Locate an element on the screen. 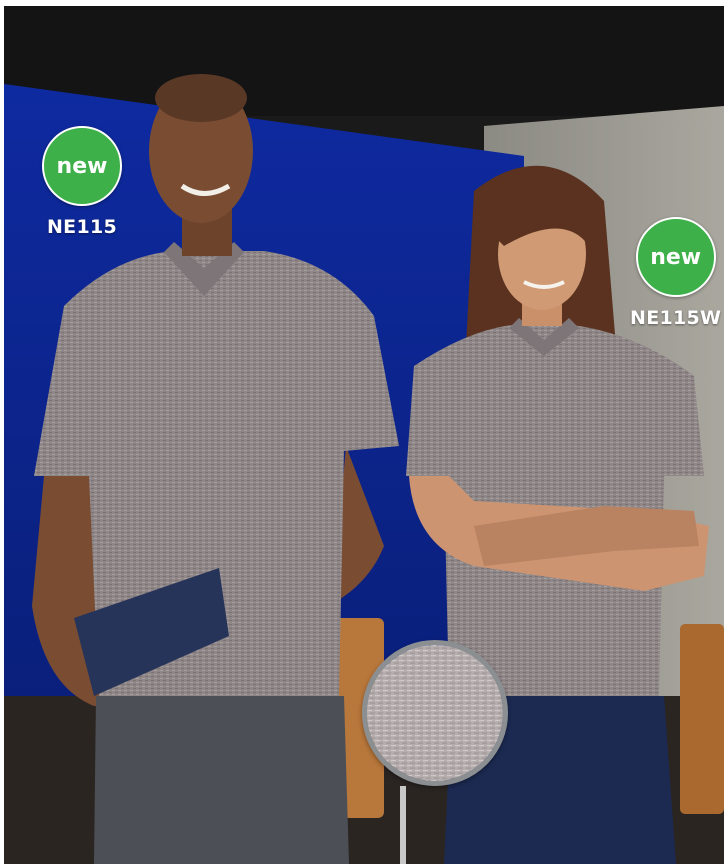 The height and width of the screenshot is (864, 724). product-label-ne115w: new NE115W is located at coordinates (675, 273).